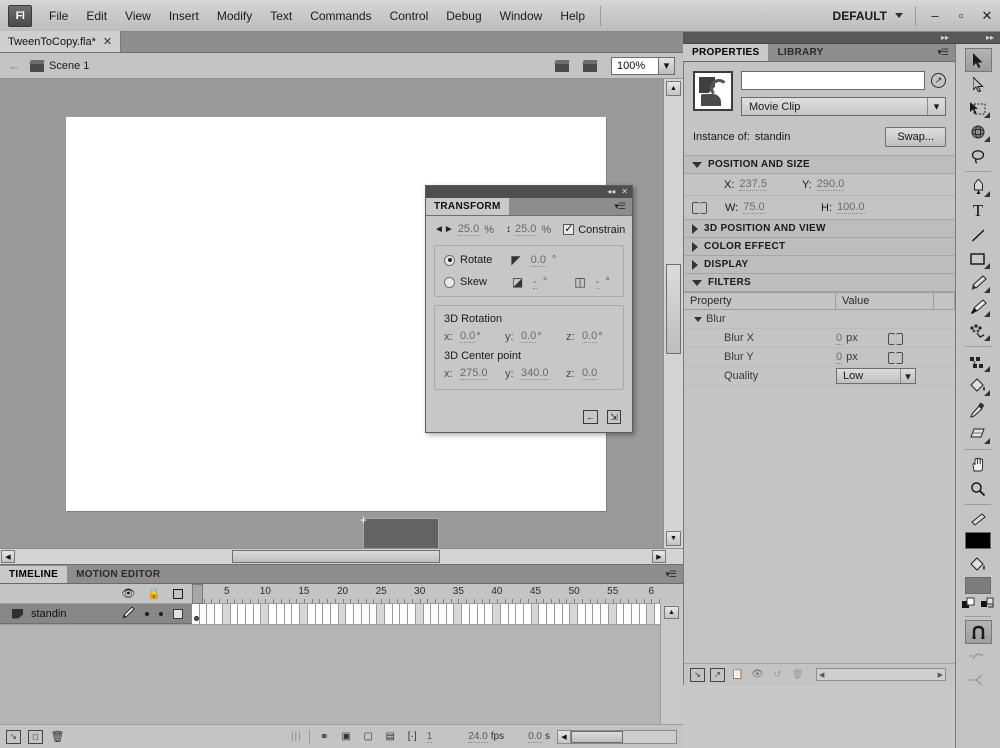  What do you see at coordinates (697, 674) in the screenshot?
I see `add-filter-icon: ↘` at bounding box center [697, 674].